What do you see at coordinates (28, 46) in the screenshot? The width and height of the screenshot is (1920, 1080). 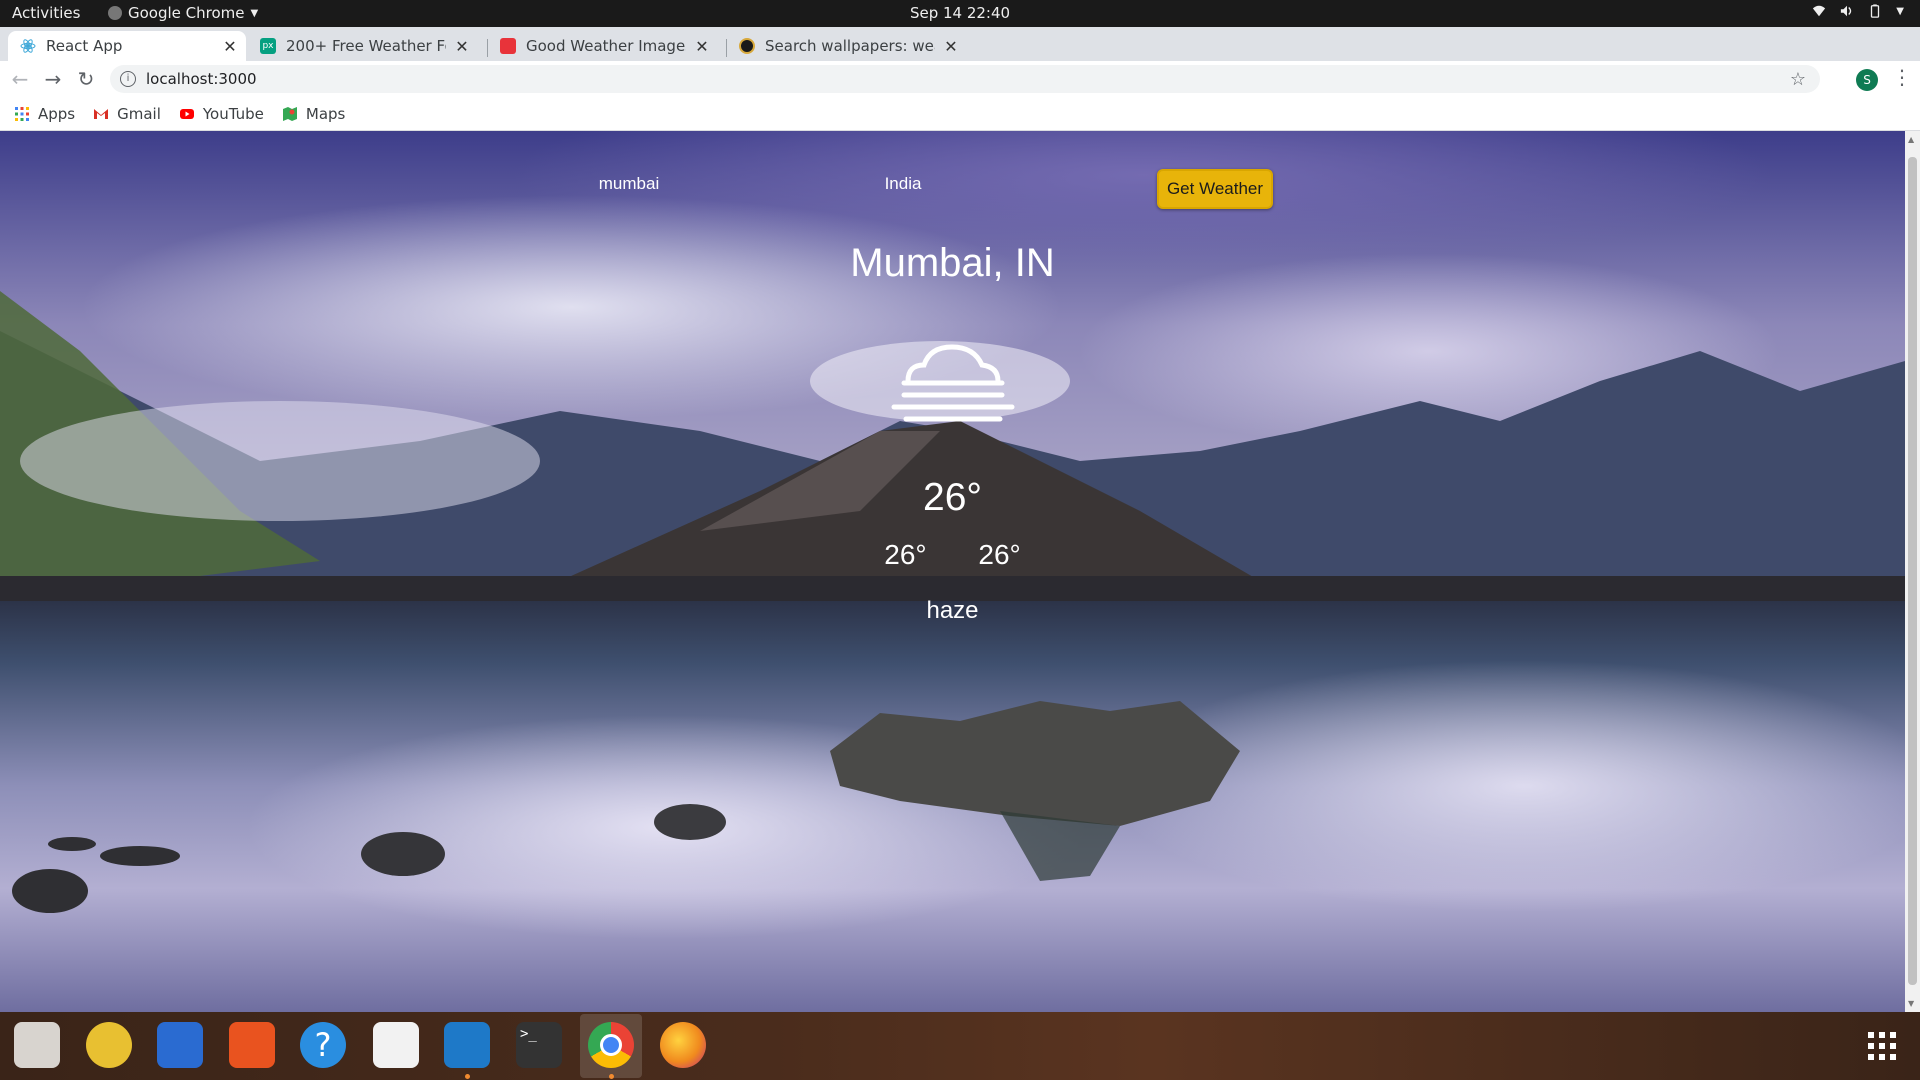 I see `react-icon` at bounding box center [28, 46].